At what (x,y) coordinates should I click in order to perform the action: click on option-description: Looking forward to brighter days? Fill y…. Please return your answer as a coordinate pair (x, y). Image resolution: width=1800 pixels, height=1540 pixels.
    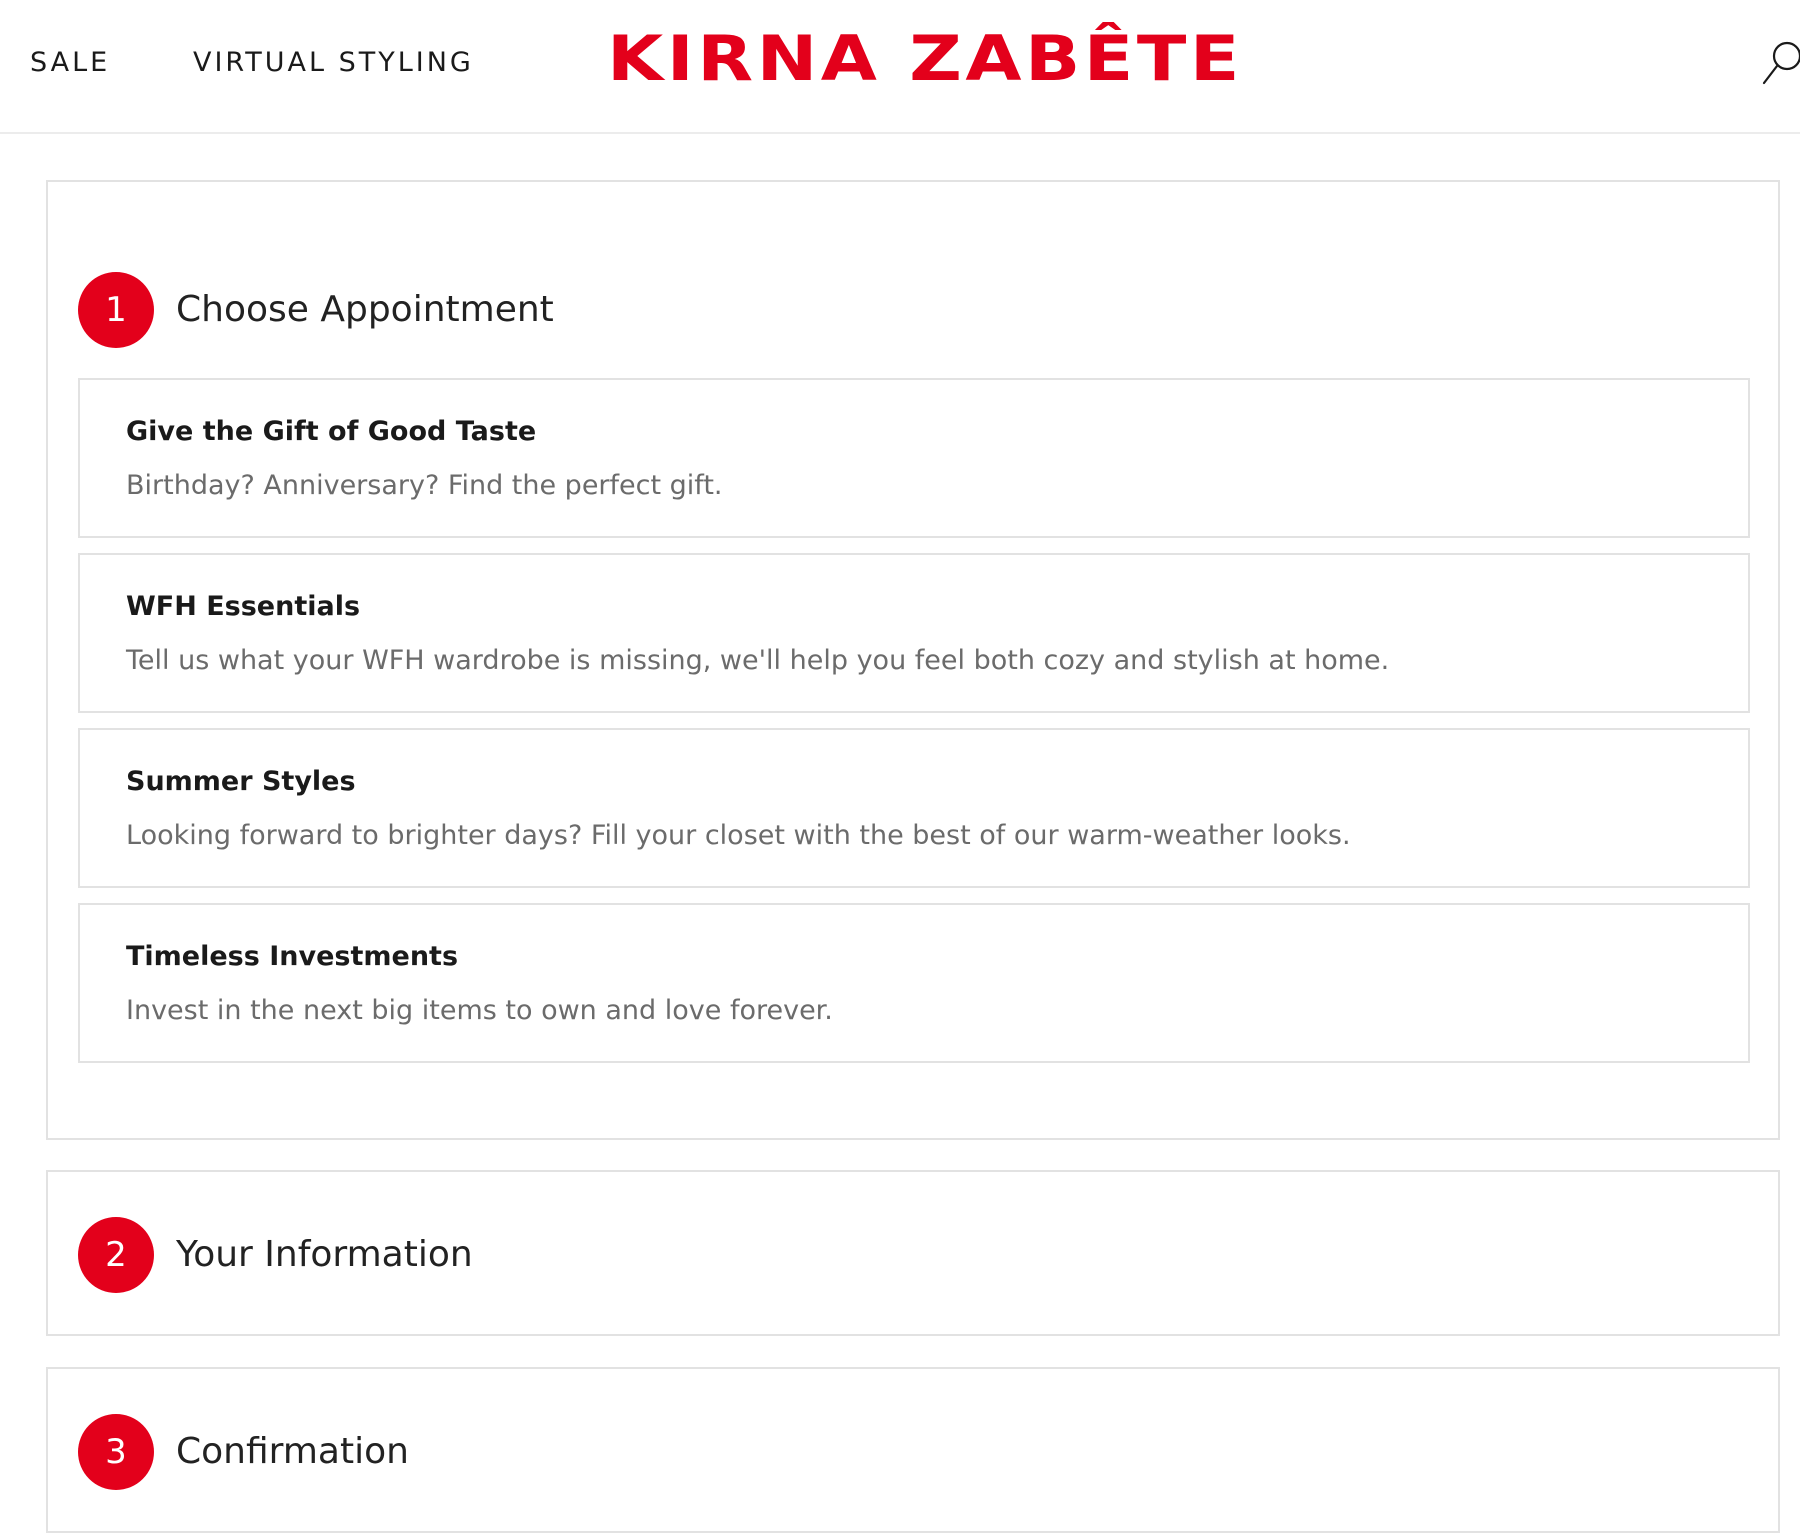
    Looking at the image, I should click on (738, 835).